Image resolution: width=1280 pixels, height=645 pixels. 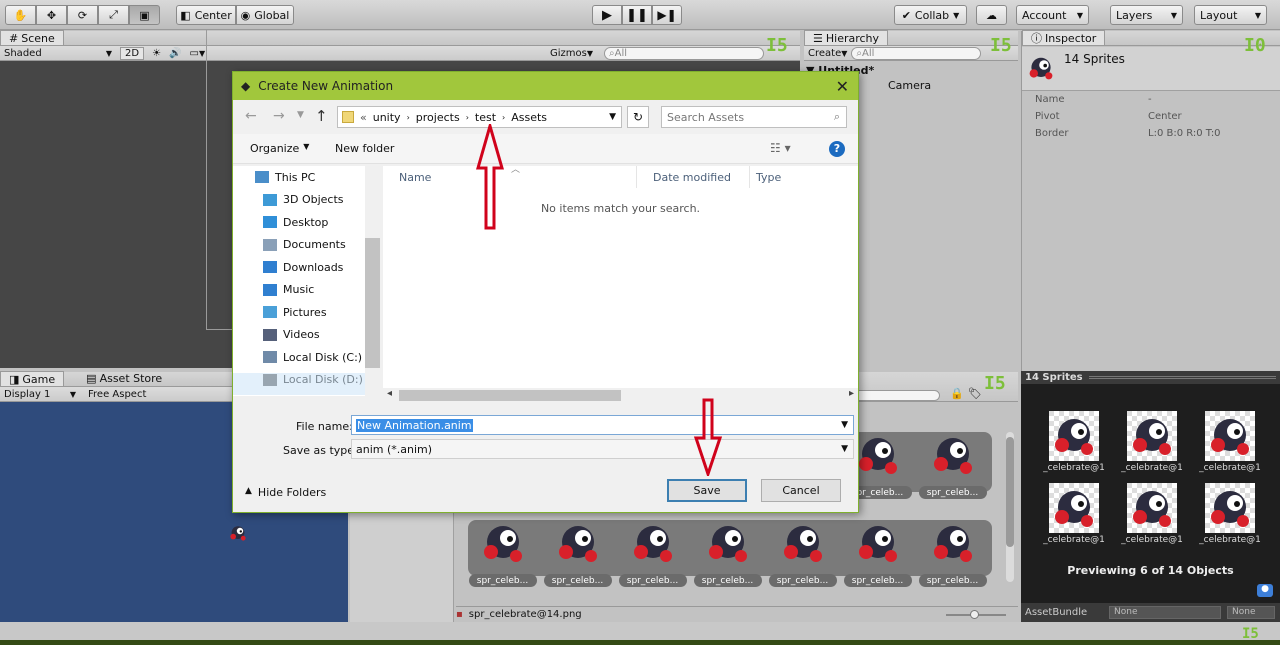 What do you see at coordinates (930, 15) in the screenshot?
I see `collab-button: ✔ Collab ▼` at bounding box center [930, 15].